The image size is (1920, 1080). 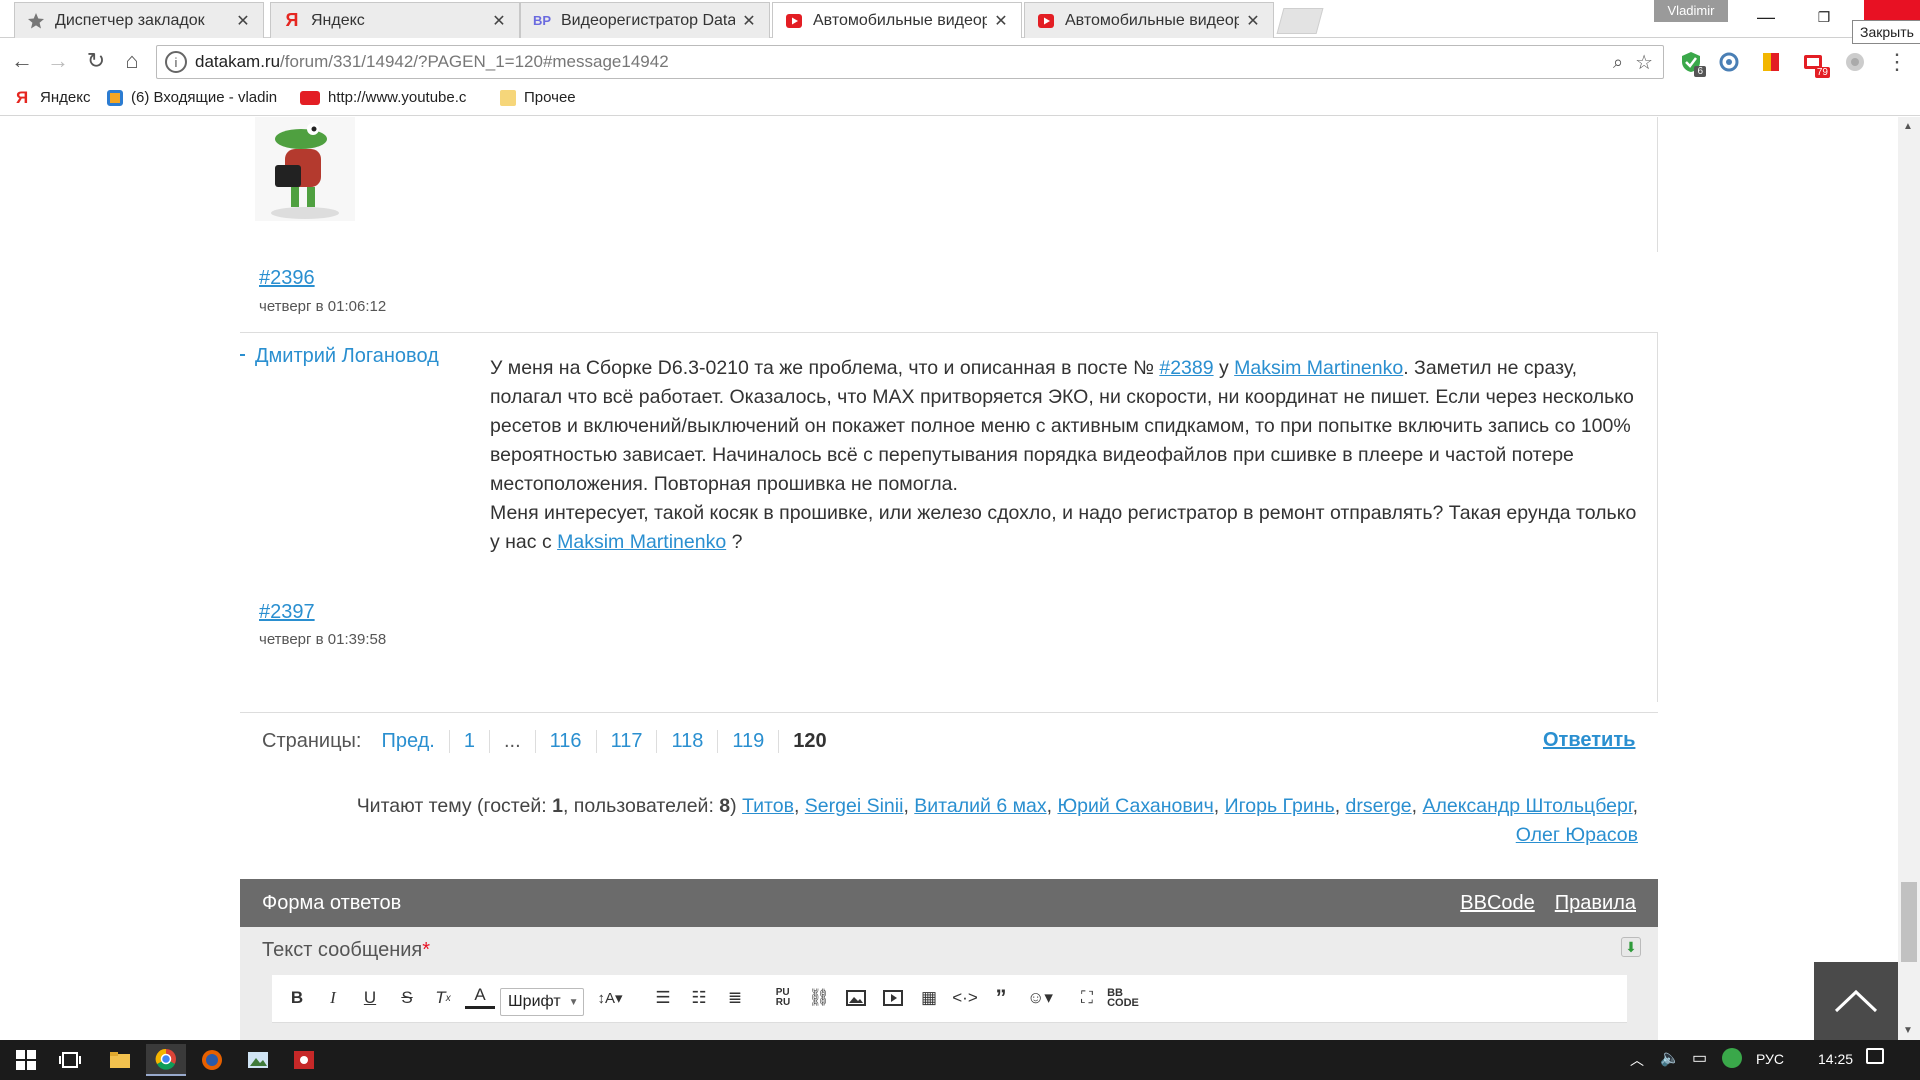 What do you see at coordinates (1699, 1058) in the screenshot?
I see `display-icon: ▭` at bounding box center [1699, 1058].